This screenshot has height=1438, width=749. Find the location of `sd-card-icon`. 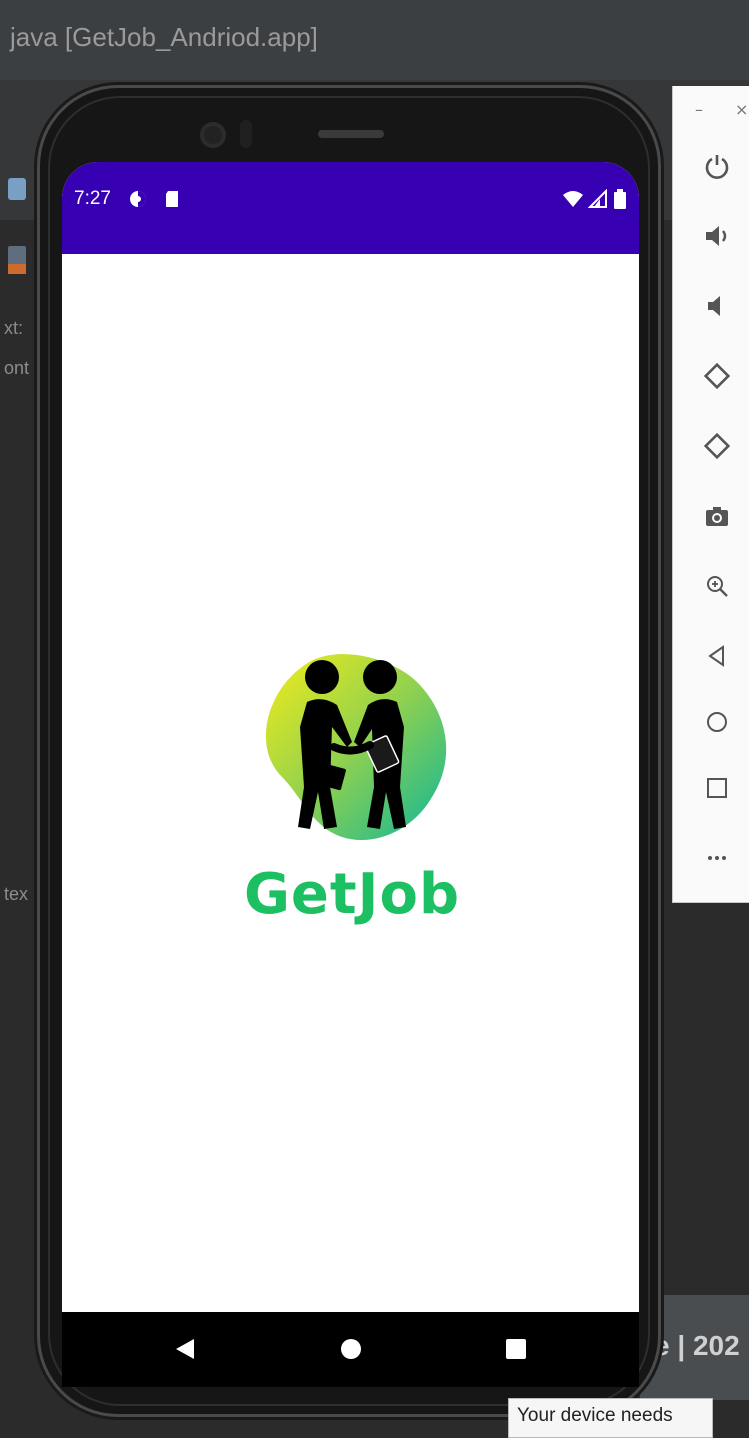

sd-card-icon is located at coordinates (172, 201).